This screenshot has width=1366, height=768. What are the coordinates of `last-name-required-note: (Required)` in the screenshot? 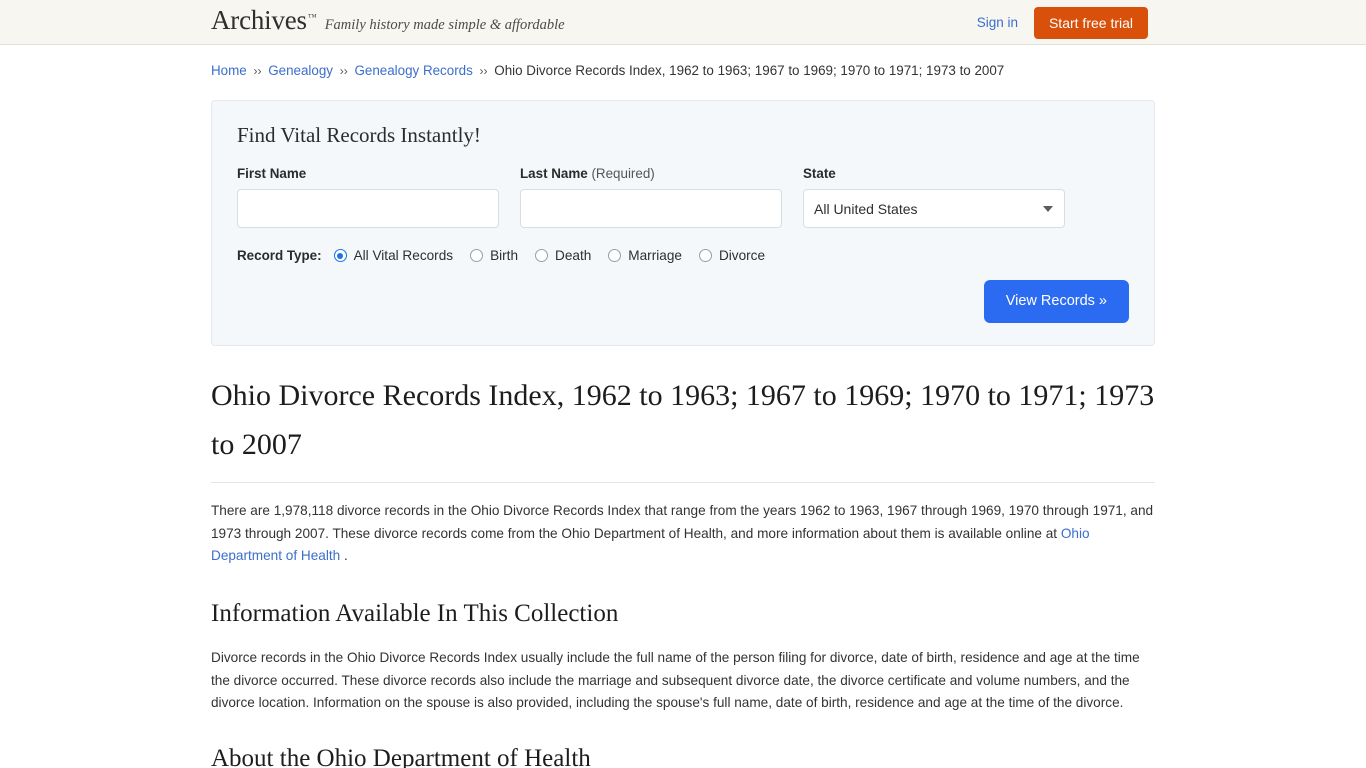 It's located at (623, 173).